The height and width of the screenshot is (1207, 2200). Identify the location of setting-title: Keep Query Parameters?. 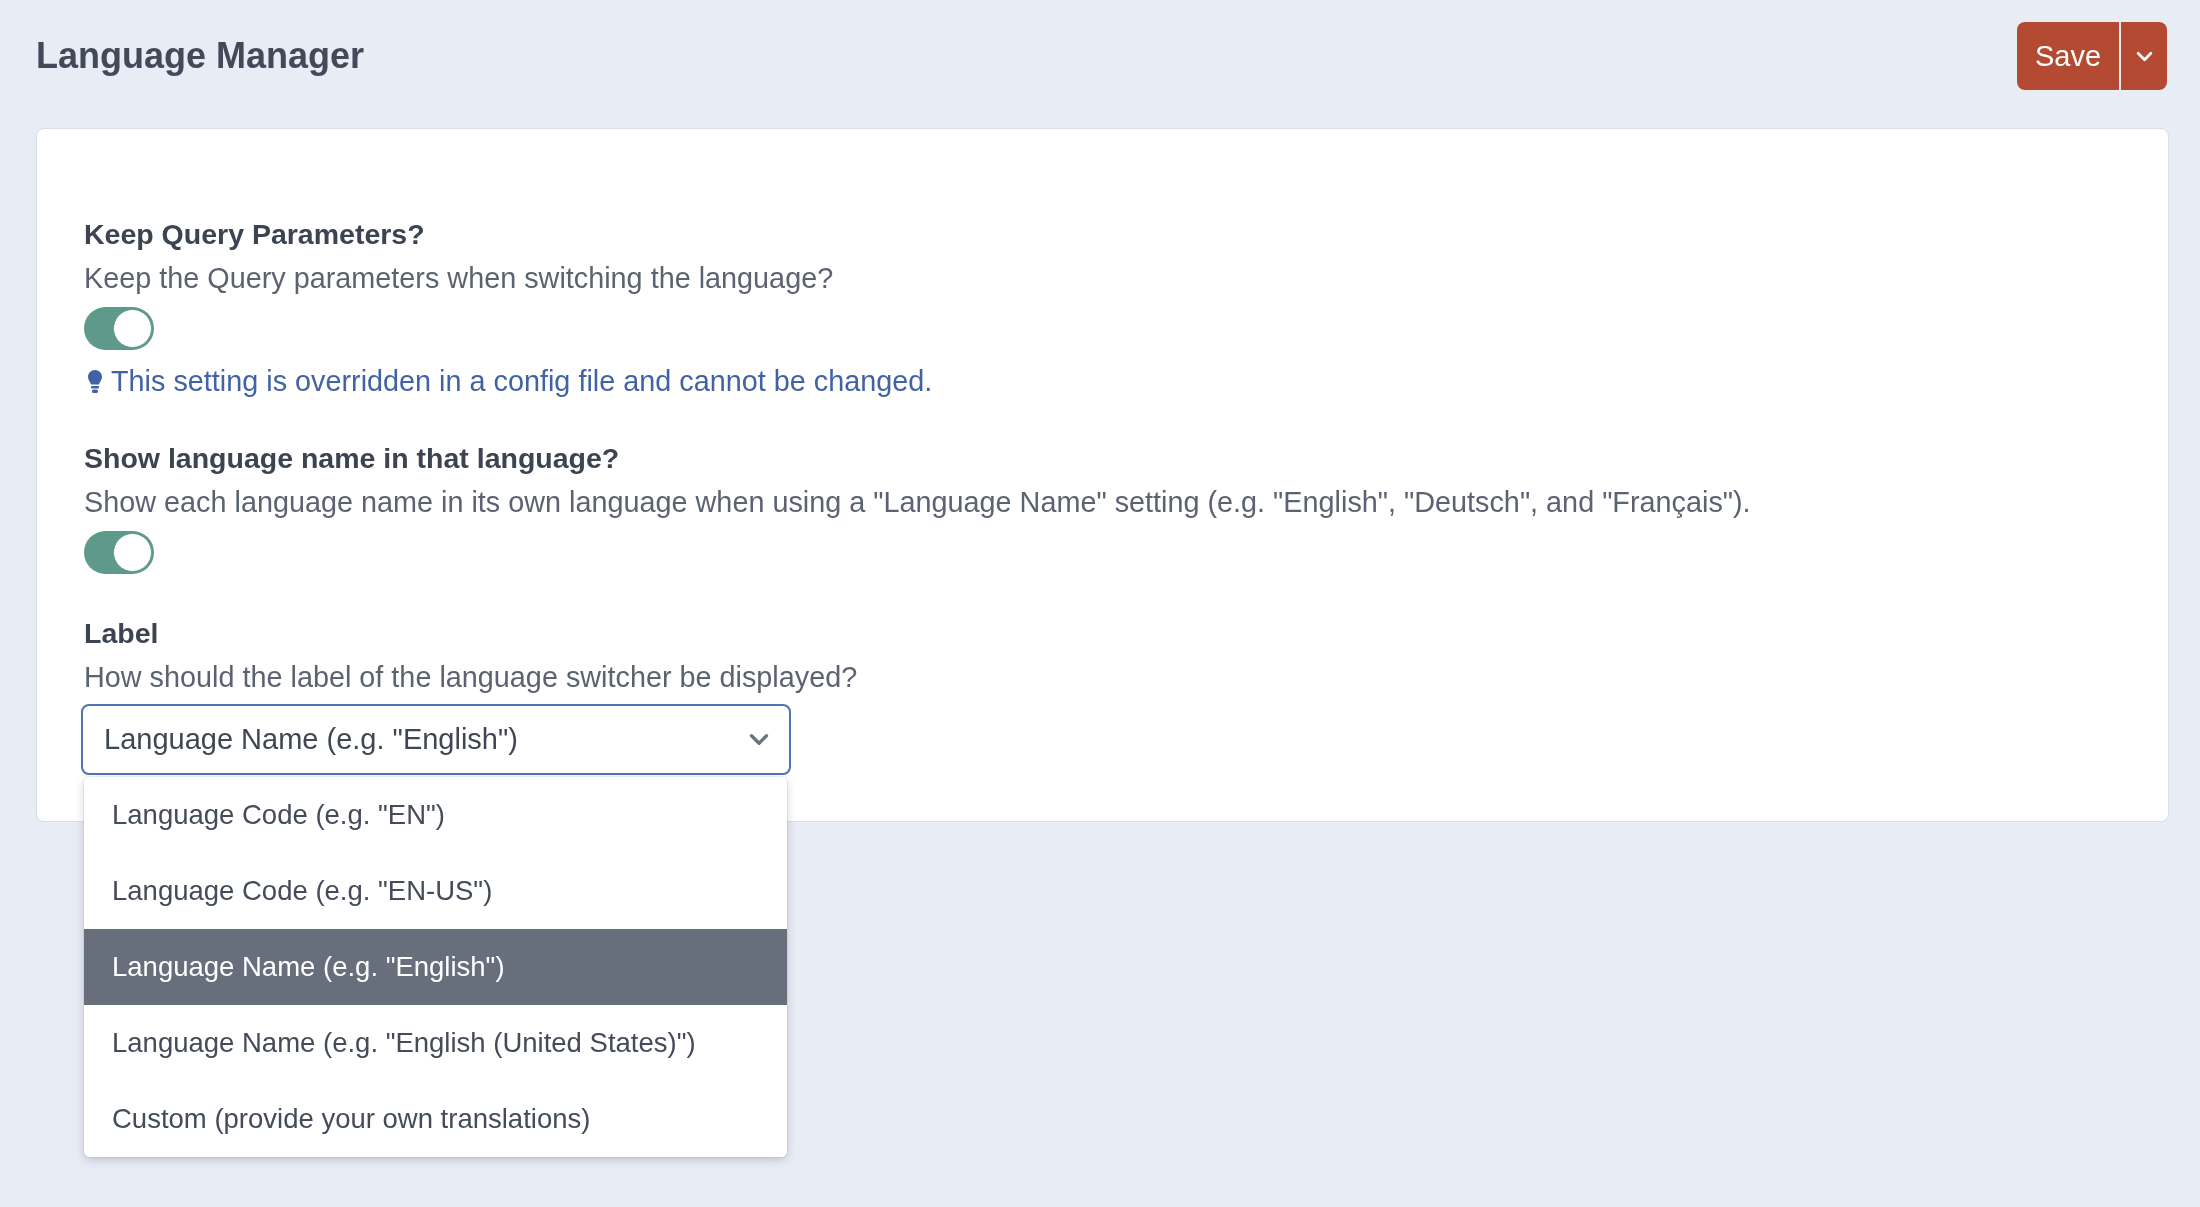
(254, 234).